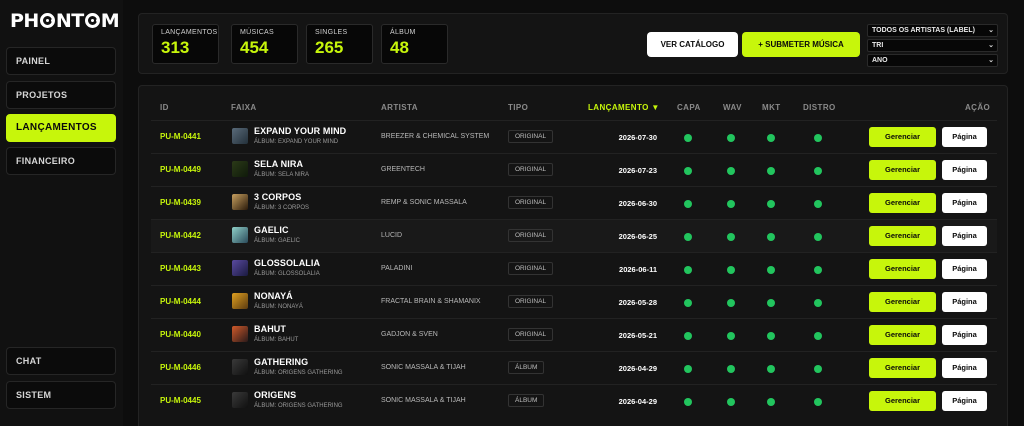 This screenshot has width=1024, height=426. Describe the element at coordinates (298, 406) in the screenshot. I see `track-album: ÁLBUM: ORIGENS GATHERING` at that location.